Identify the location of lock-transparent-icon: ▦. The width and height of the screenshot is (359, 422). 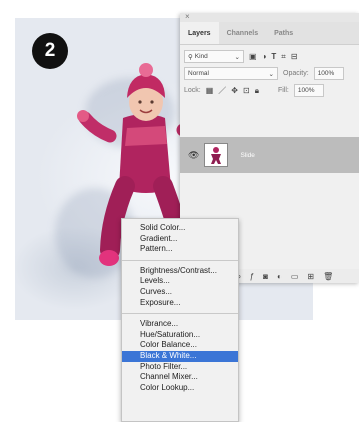
(210, 90).